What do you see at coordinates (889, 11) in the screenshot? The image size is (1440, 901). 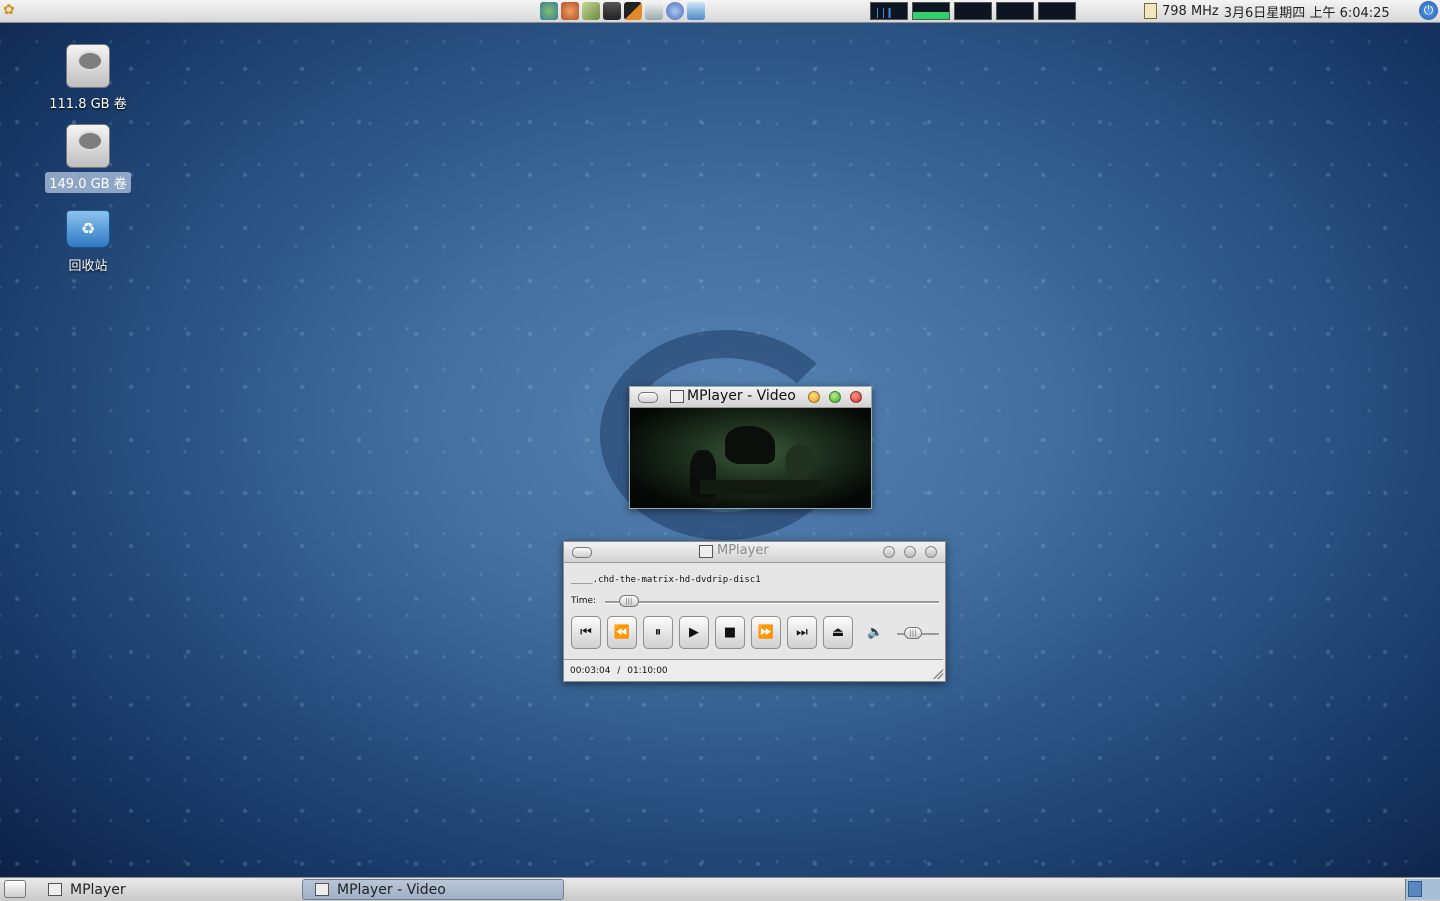 I see `network-monitor-icon` at bounding box center [889, 11].